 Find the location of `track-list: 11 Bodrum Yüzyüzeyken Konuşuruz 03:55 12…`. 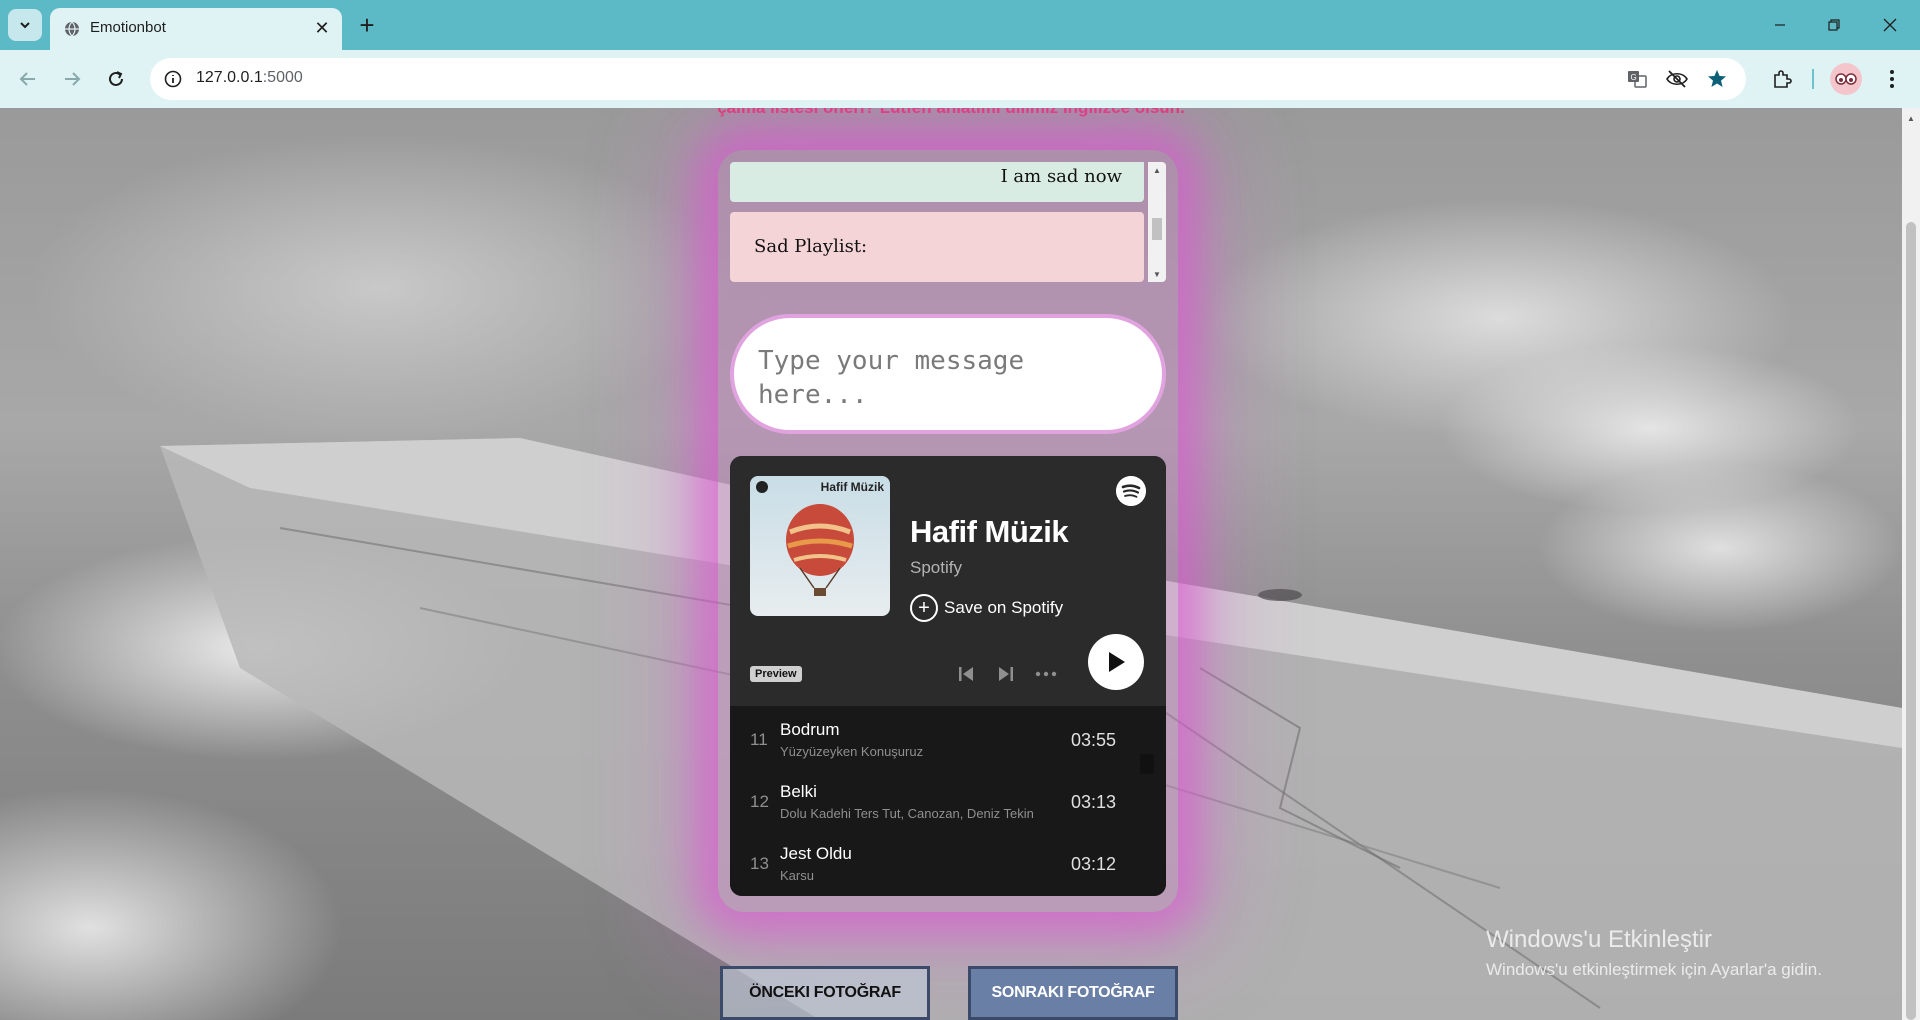

track-list: 11 Bodrum Yüzyüzeyken Konuşuruz 03:55 12… is located at coordinates (948, 801).